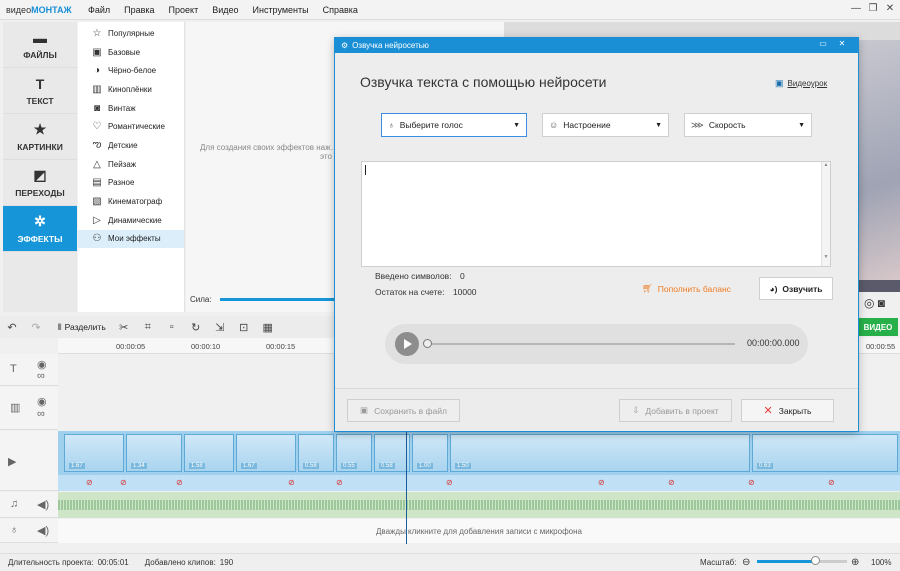  I want to click on crop-icon: ⌗, so click(148, 327).